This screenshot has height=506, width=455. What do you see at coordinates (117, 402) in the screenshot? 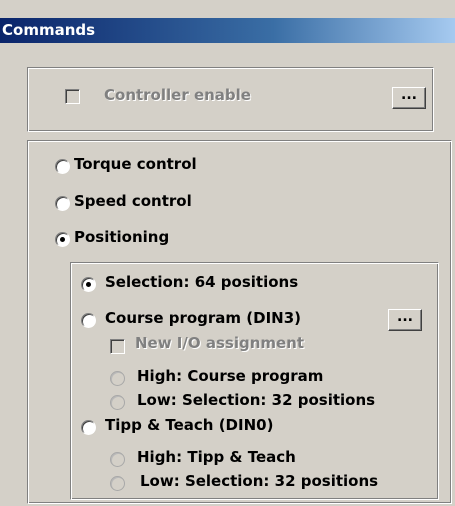
I see `radio-course-low` at bounding box center [117, 402].